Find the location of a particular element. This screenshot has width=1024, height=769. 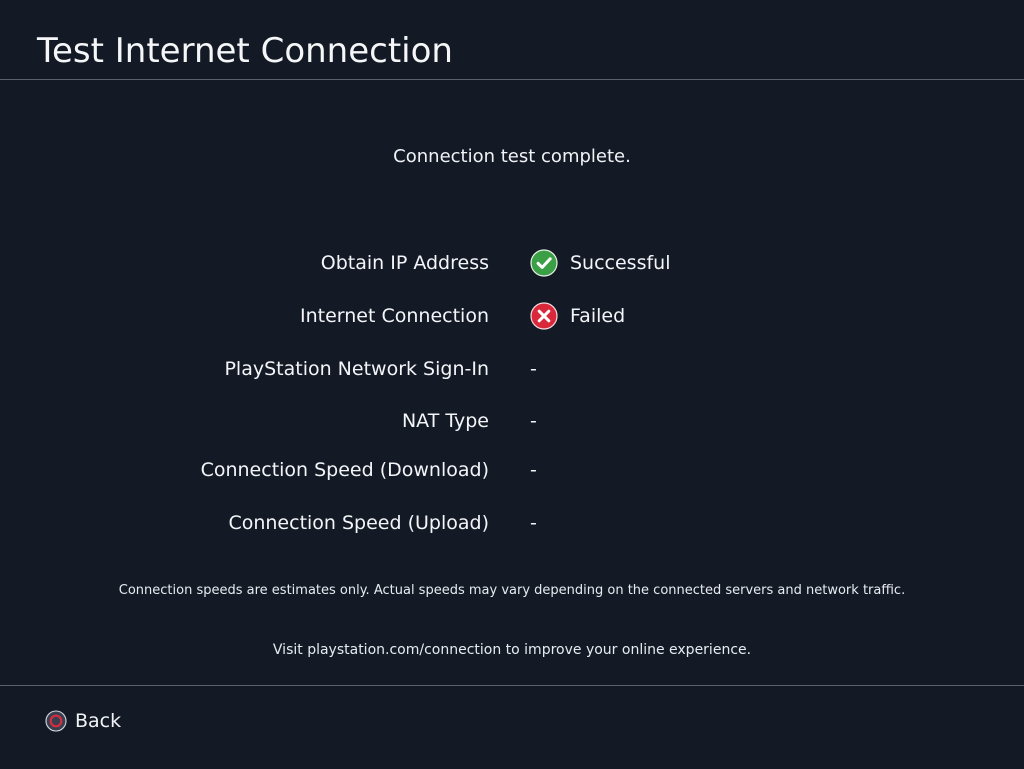

result-label-connection-speed-upload: Connection Speed (Upload) is located at coordinates (358, 523).